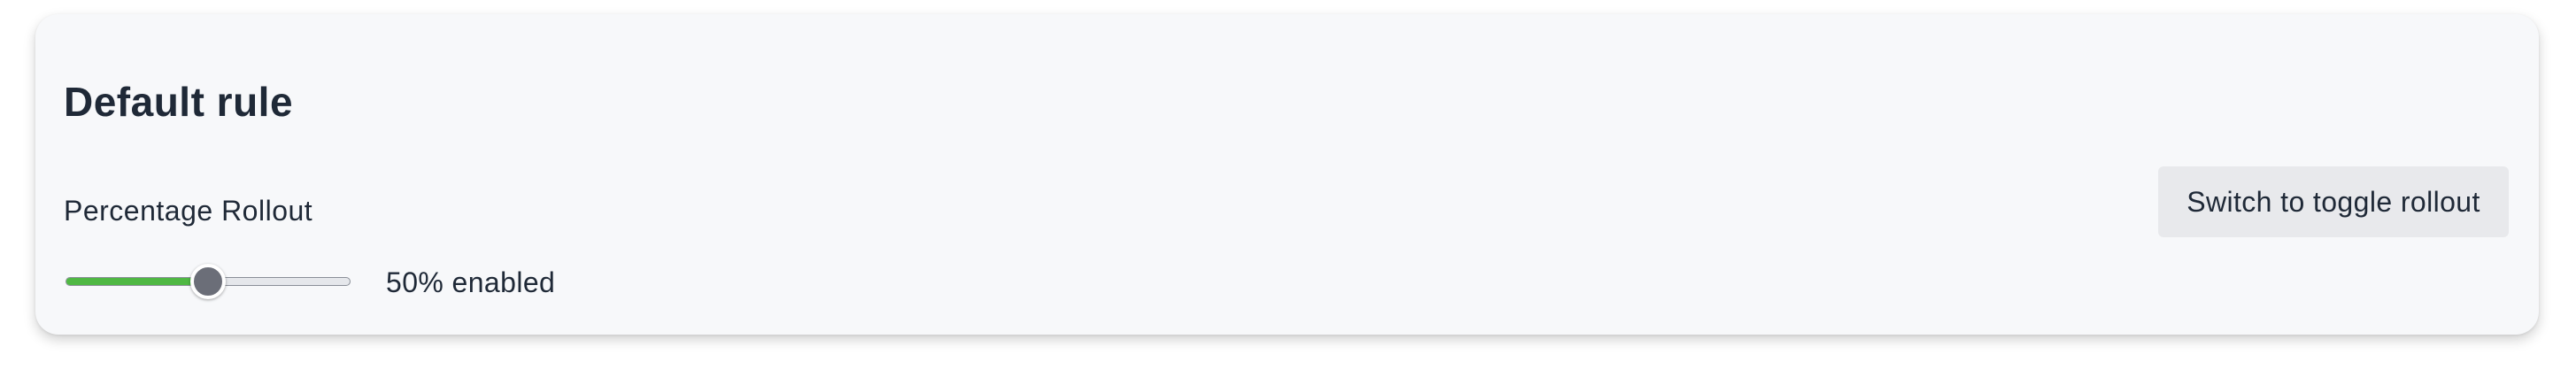 Image resolution: width=2576 pixels, height=370 pixels. What do you see at coordinates (179, 102) in the screenshot?
I see `card-title: Default rule` at bounding box center [179, 102].